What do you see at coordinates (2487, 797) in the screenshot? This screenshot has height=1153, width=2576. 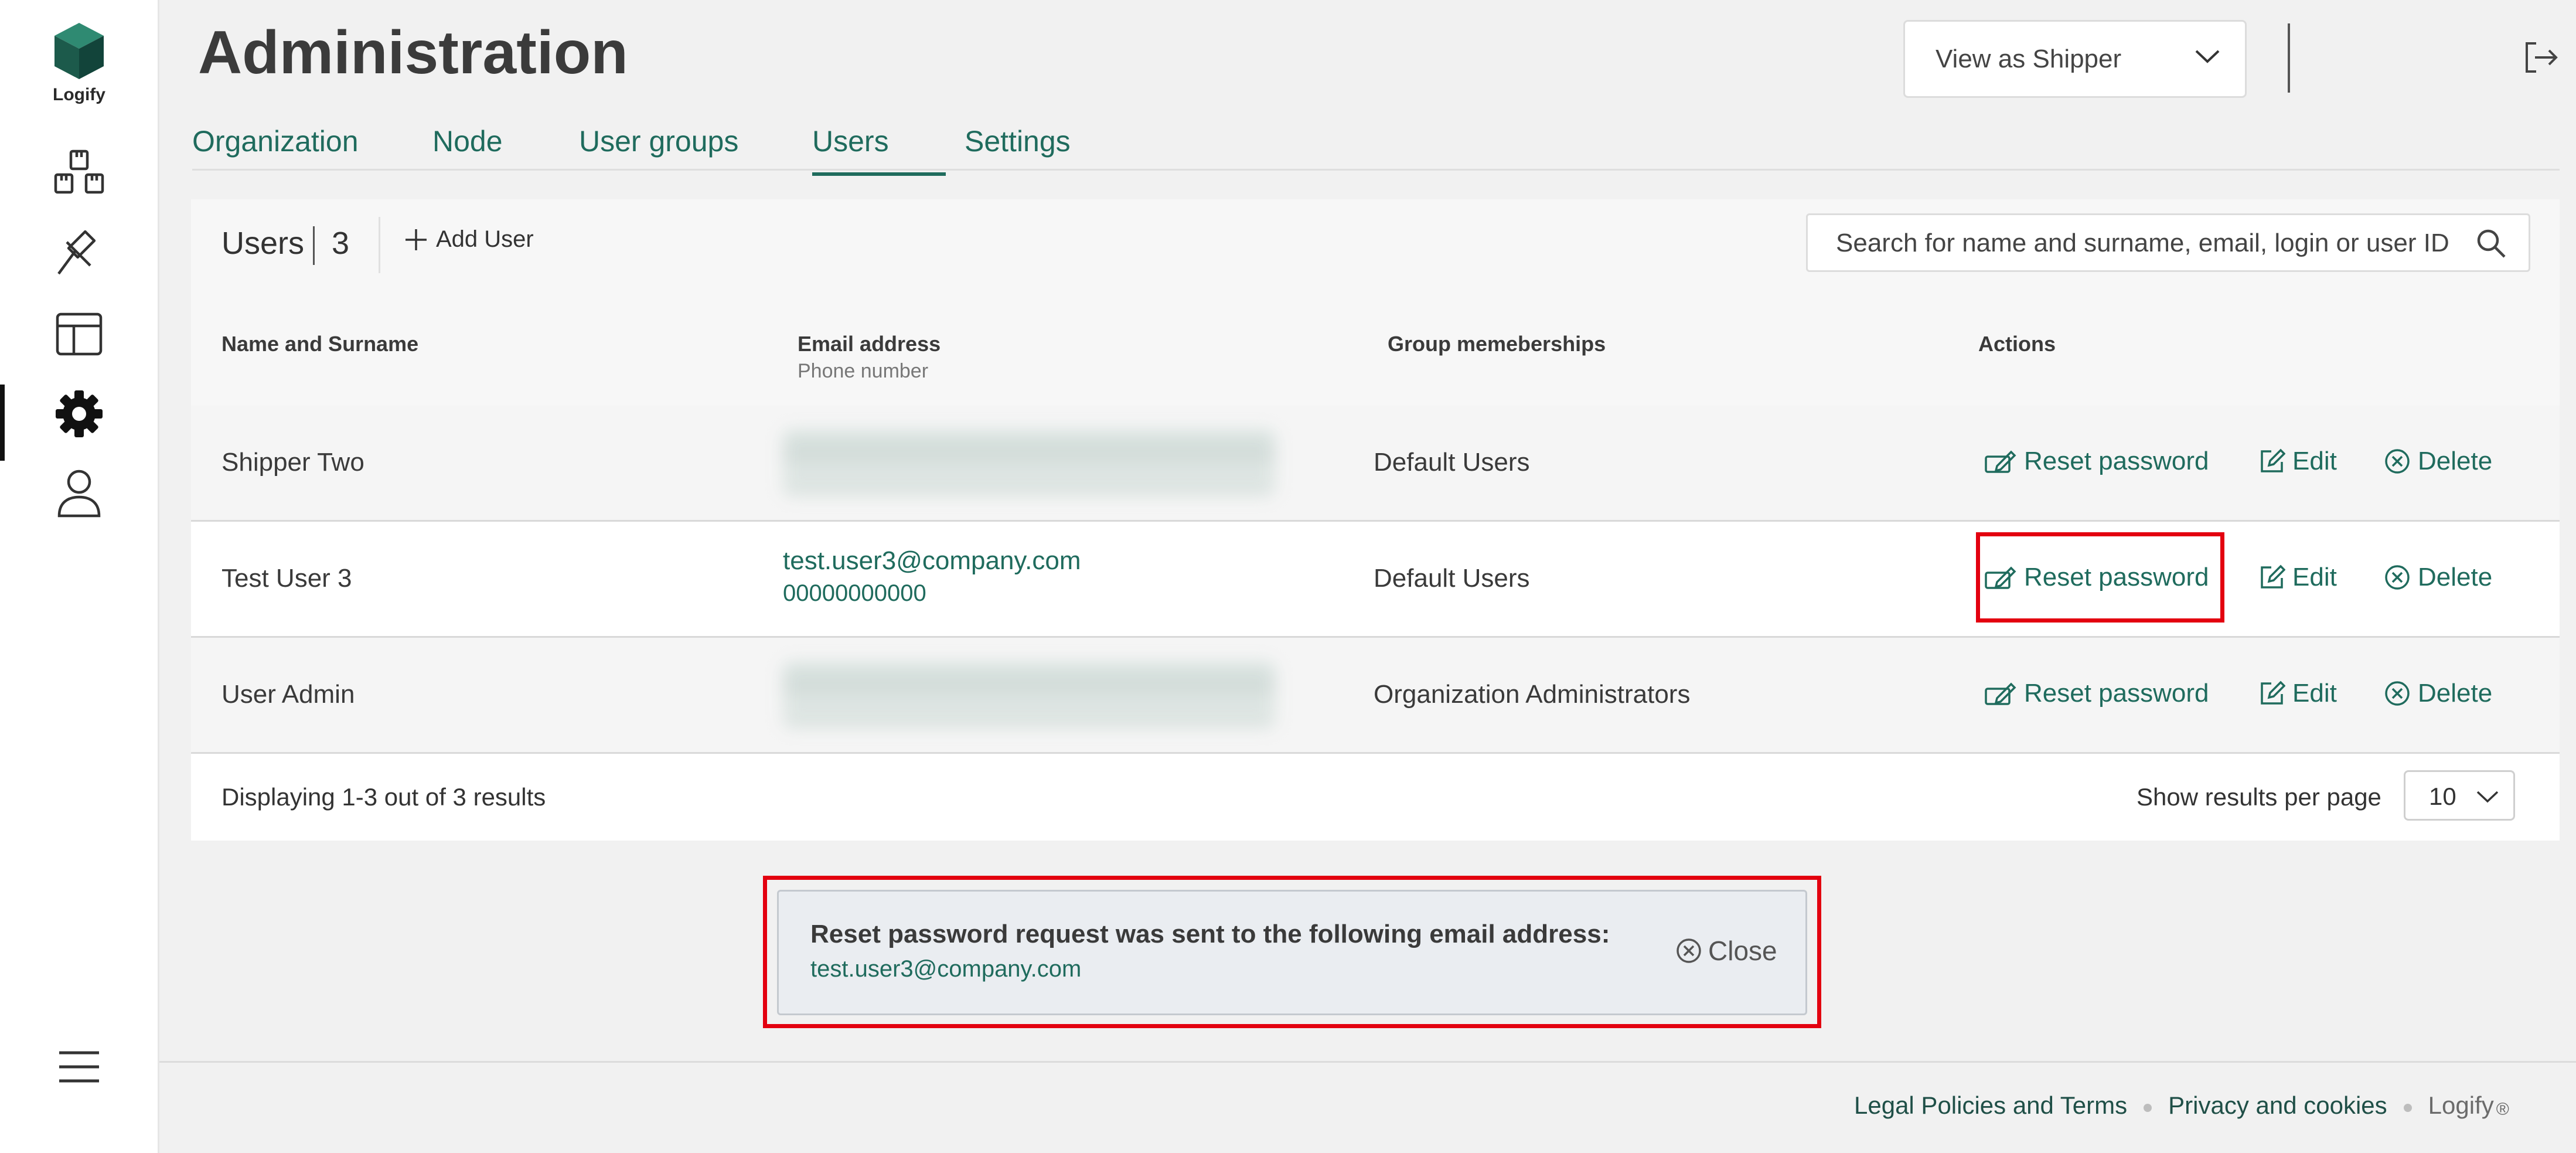 I see `chevron-down-icon` at bounding box center [2487, 797].